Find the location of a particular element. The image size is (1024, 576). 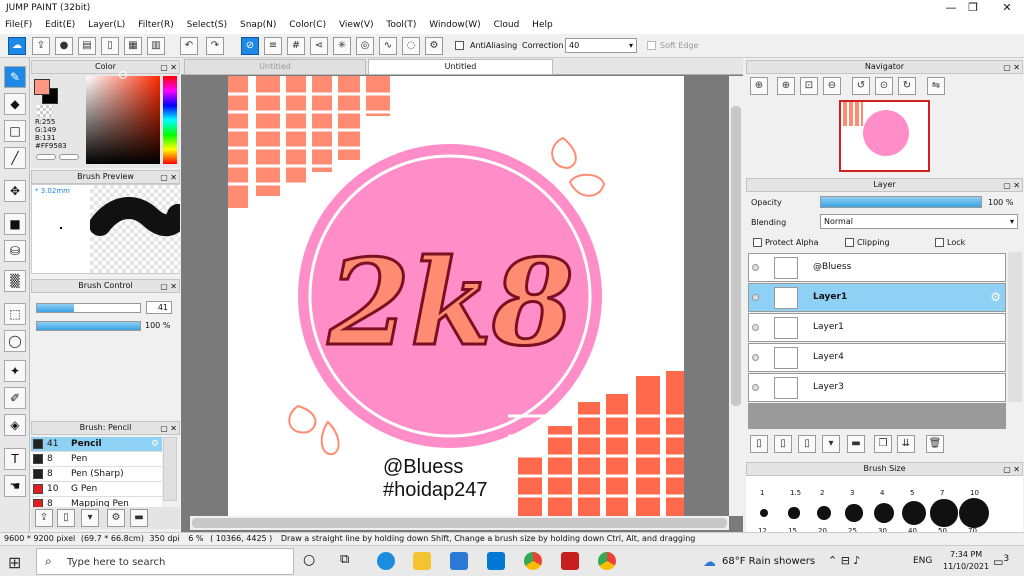

zoom-plus-icon: ⊕ is located at coordinates (786, 86).